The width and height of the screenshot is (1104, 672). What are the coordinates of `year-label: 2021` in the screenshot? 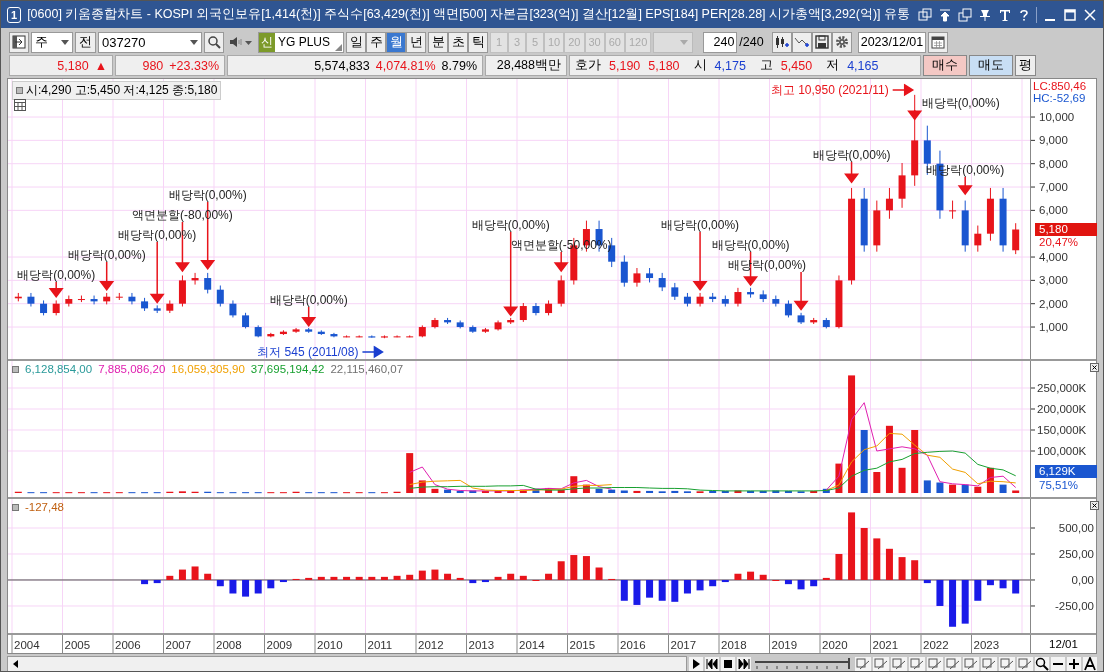 It's located at (885, 645).